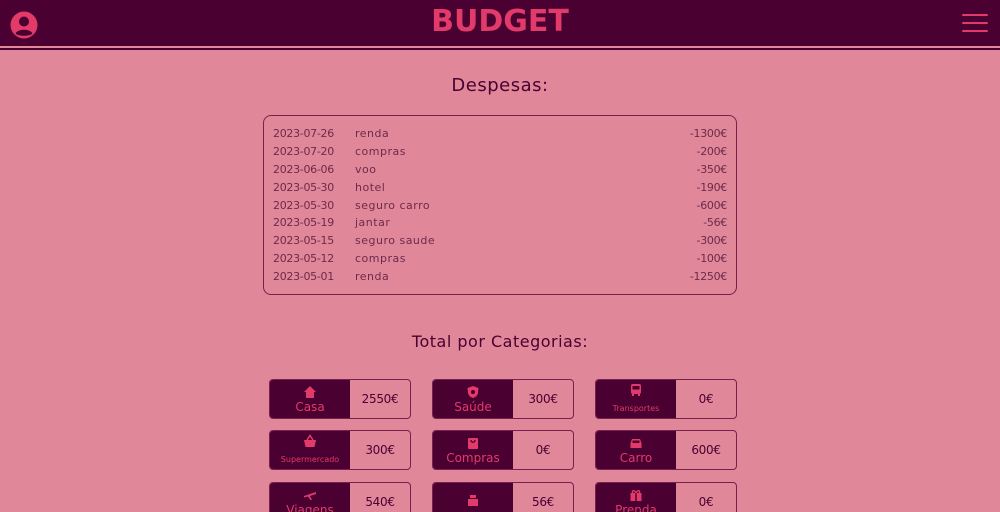 The height and width of the screenshot is (512, 1000). What do you see at coordinates (708, 134) in the screenshot?
I see `expense-amount: -1300€` at bounding box center [708, 134].